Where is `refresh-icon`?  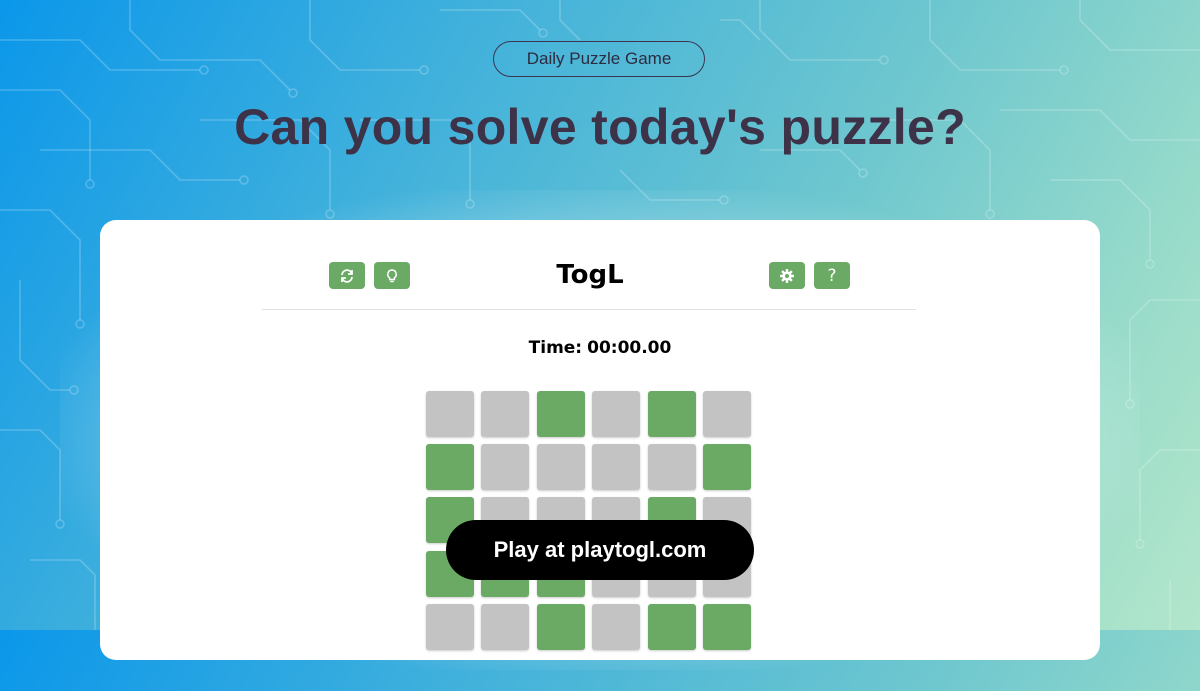
refresh-icon is located at coordinates (347, 275).